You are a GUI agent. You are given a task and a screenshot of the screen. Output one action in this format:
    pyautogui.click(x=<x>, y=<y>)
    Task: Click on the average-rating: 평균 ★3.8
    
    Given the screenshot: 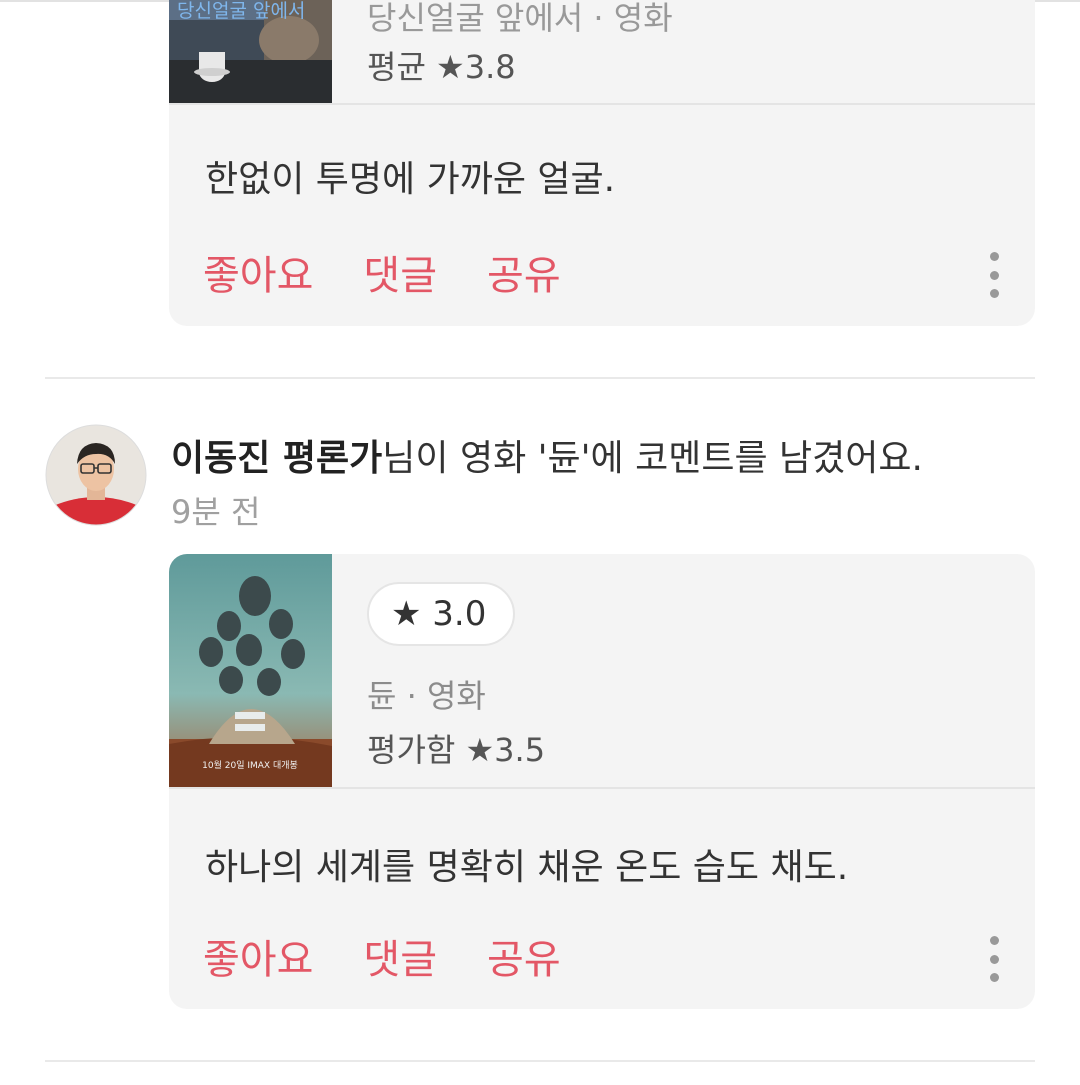 What is the action you would take?
    pyautogui.click(x=441, y=67)
    